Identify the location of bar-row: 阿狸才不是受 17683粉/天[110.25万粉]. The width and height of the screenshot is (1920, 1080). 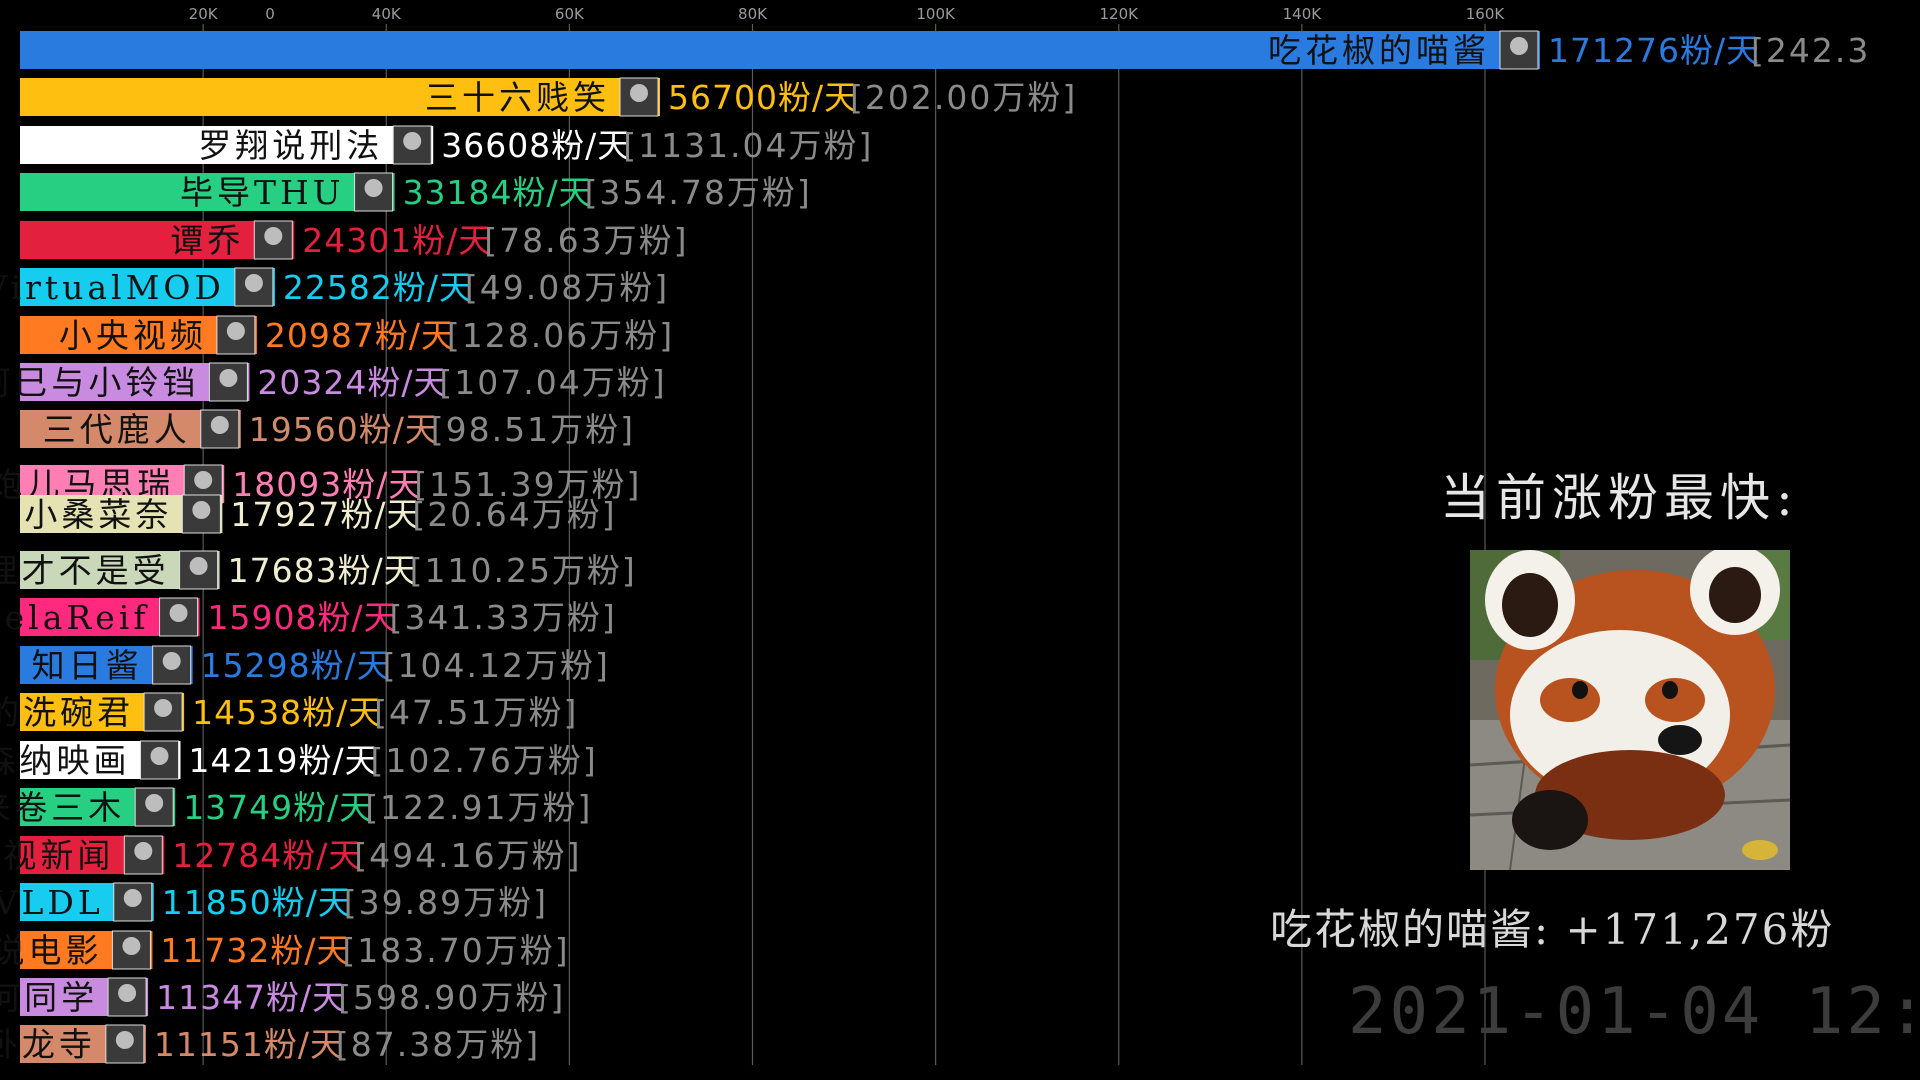
(318, 570).